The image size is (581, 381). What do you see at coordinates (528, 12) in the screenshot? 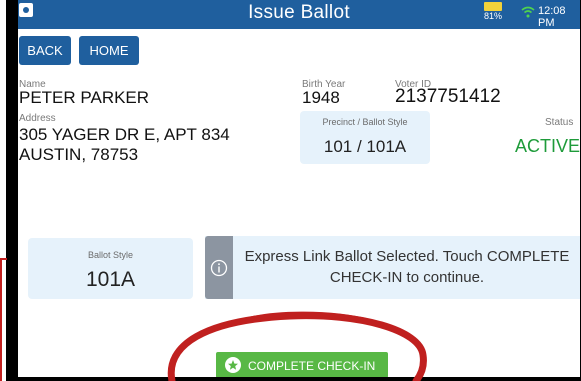
I see `wifi-icon` at bounding box center [528, 12].